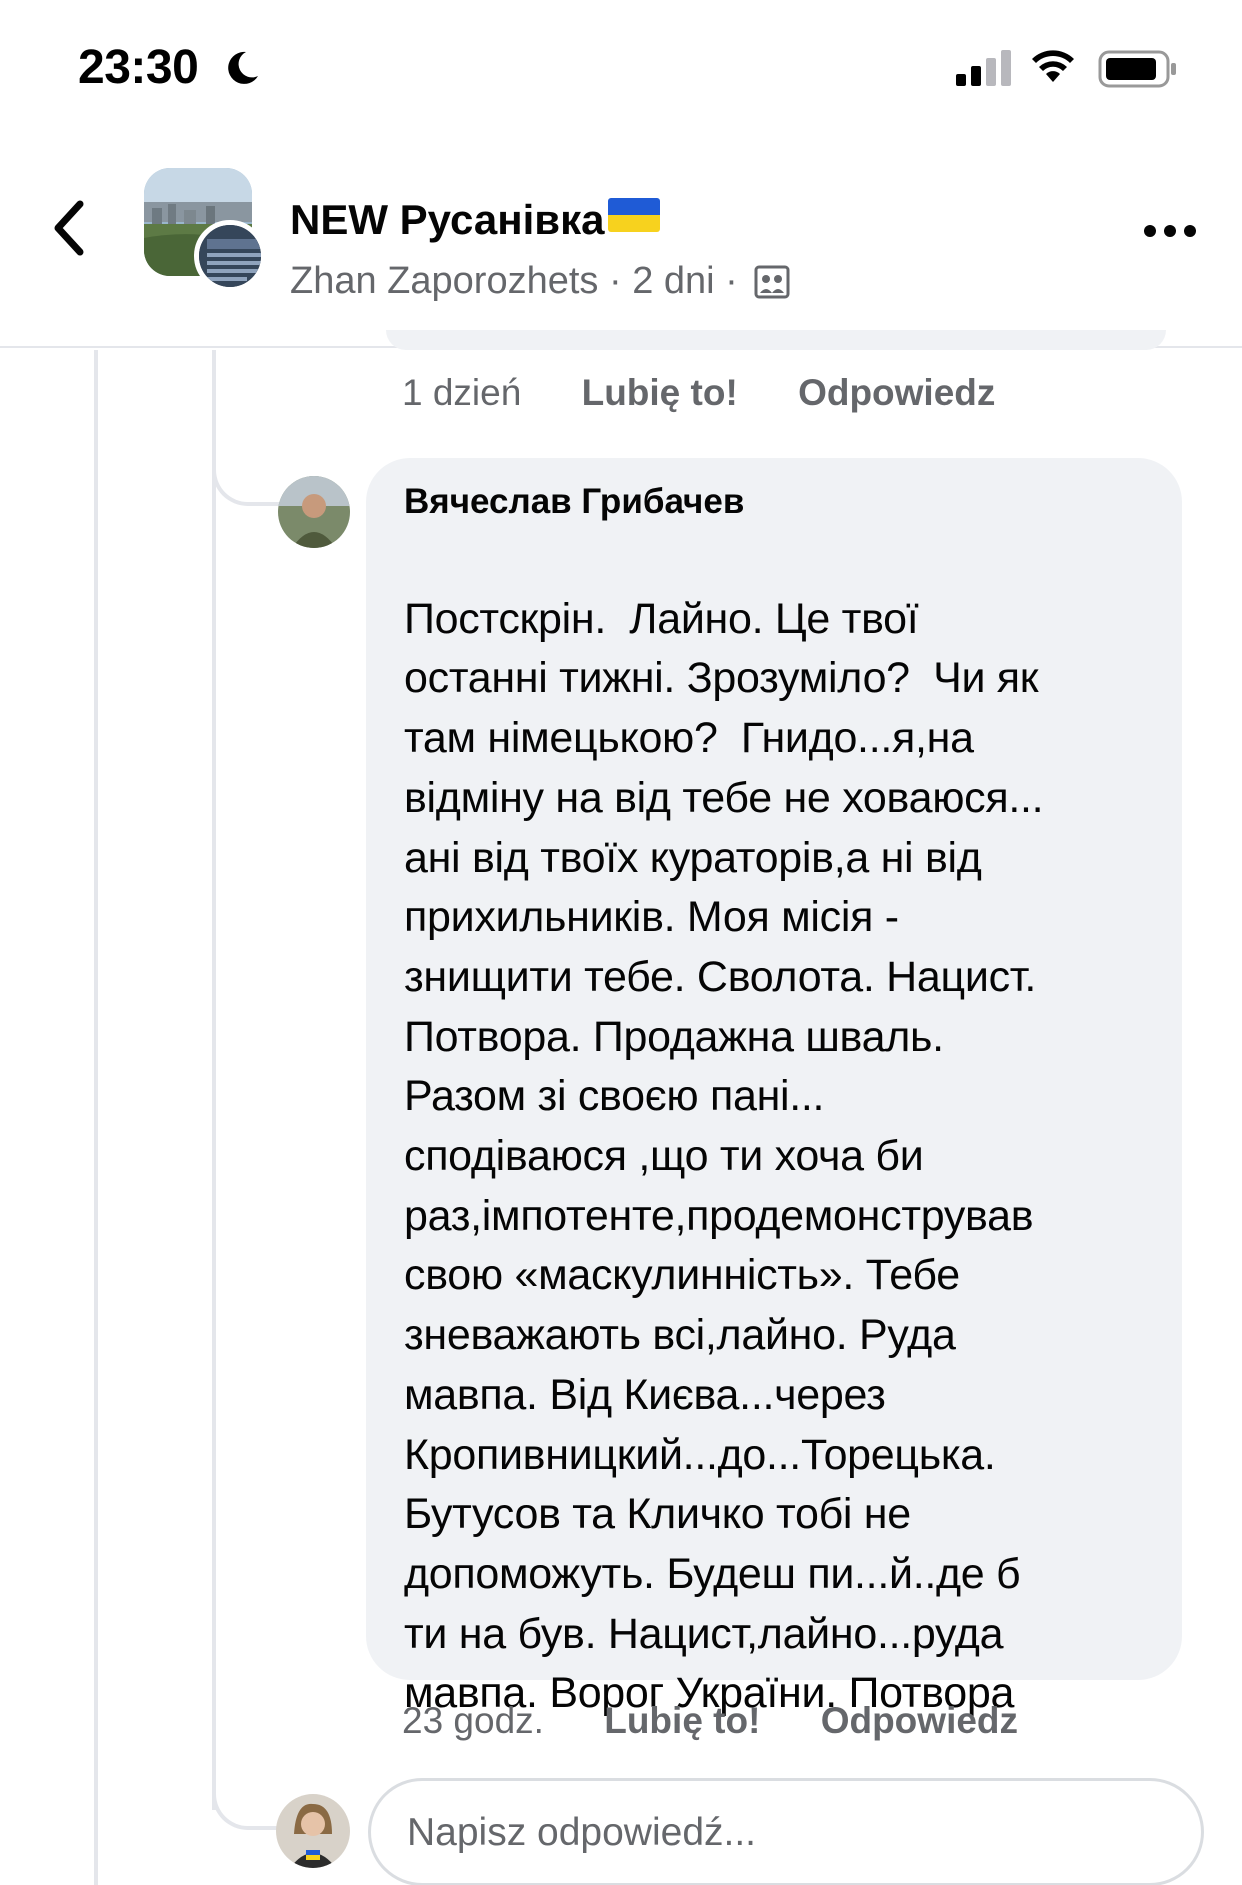 The width and height of the screenshot is (1242, 1885). I want to click on comment-line: останні тижні. Зрозуміло? Чи як, so click(721, 678).